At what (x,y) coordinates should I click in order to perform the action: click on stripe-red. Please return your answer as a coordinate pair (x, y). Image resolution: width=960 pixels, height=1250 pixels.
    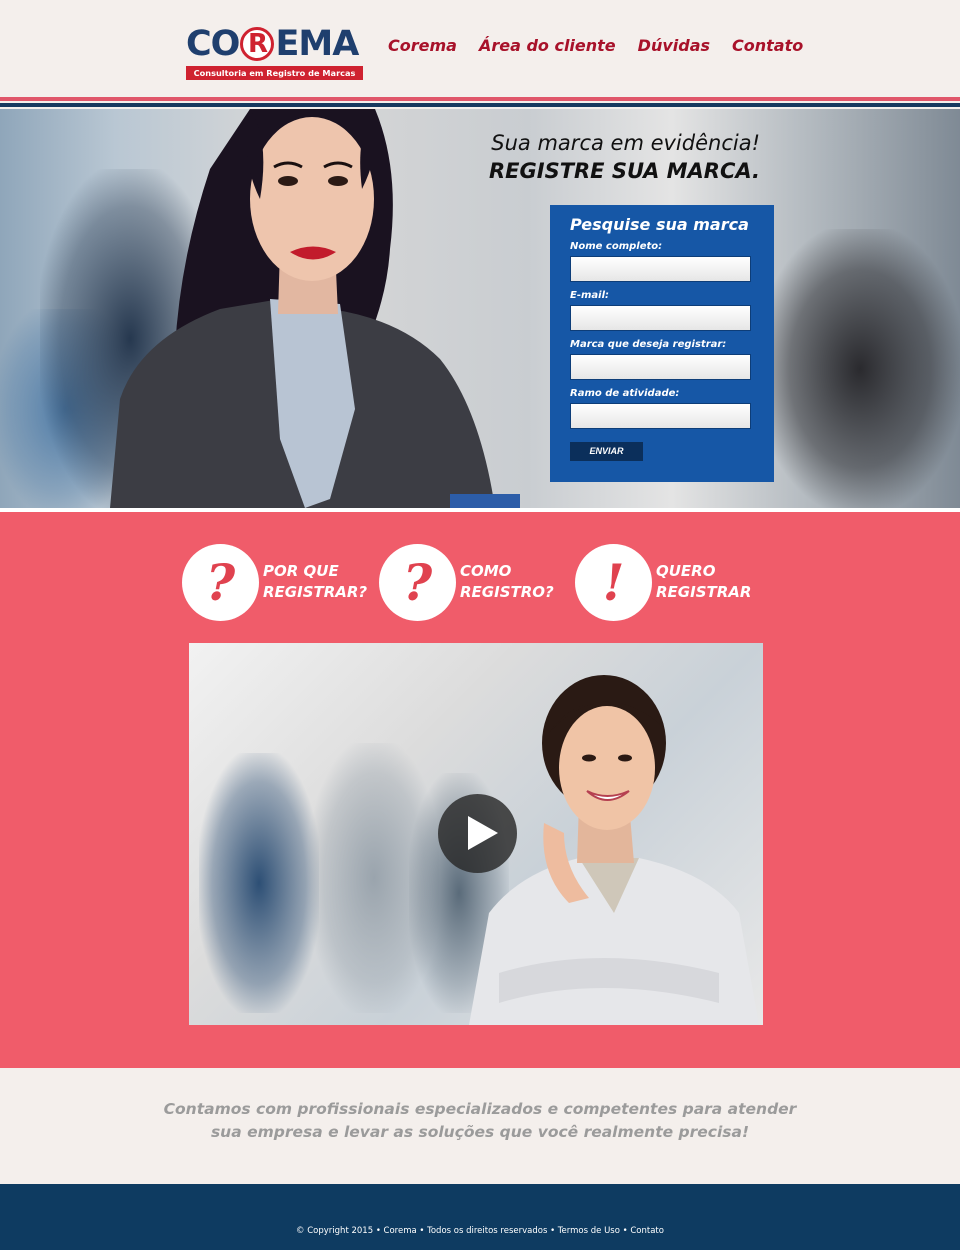
    Looking at the image, I should click on (480, 99).